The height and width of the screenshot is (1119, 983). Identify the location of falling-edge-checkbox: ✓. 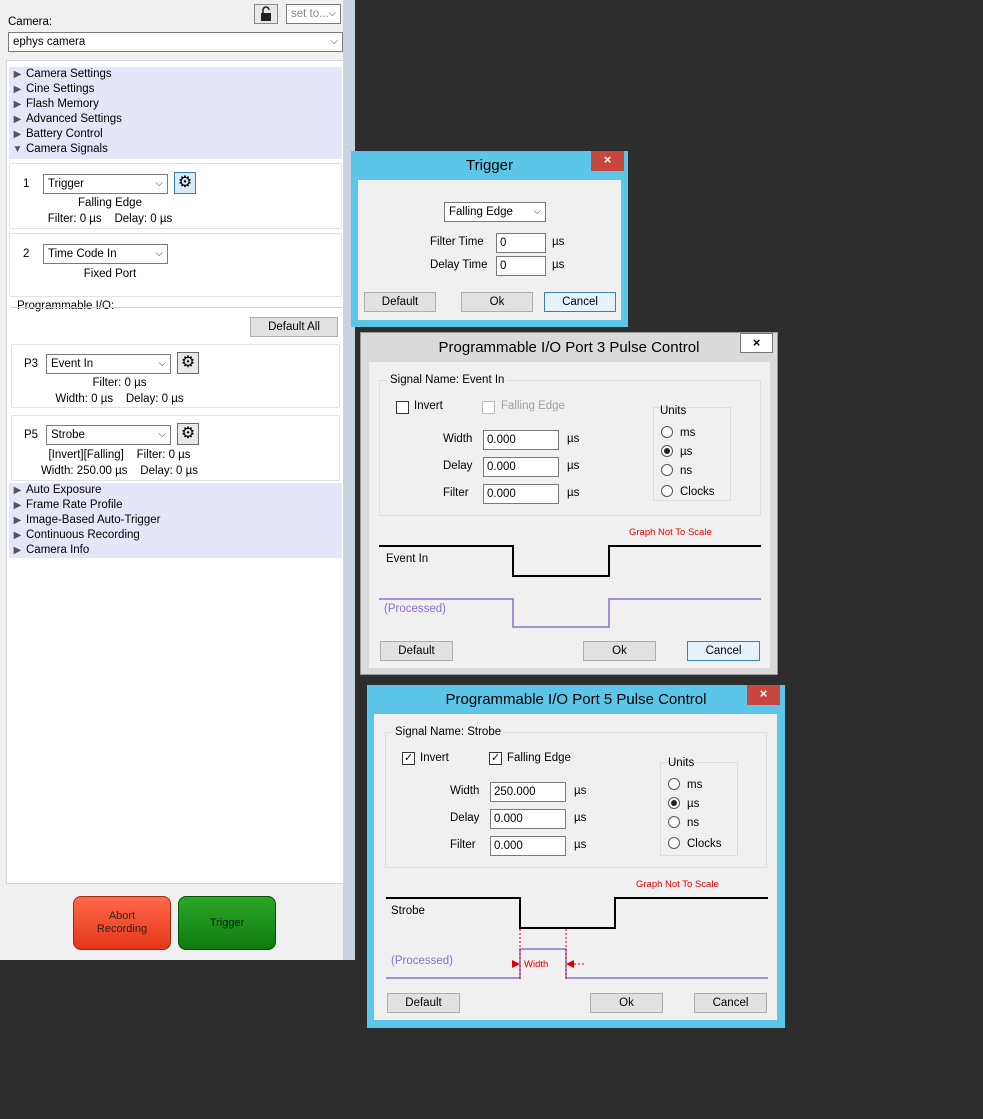
(495, 758).